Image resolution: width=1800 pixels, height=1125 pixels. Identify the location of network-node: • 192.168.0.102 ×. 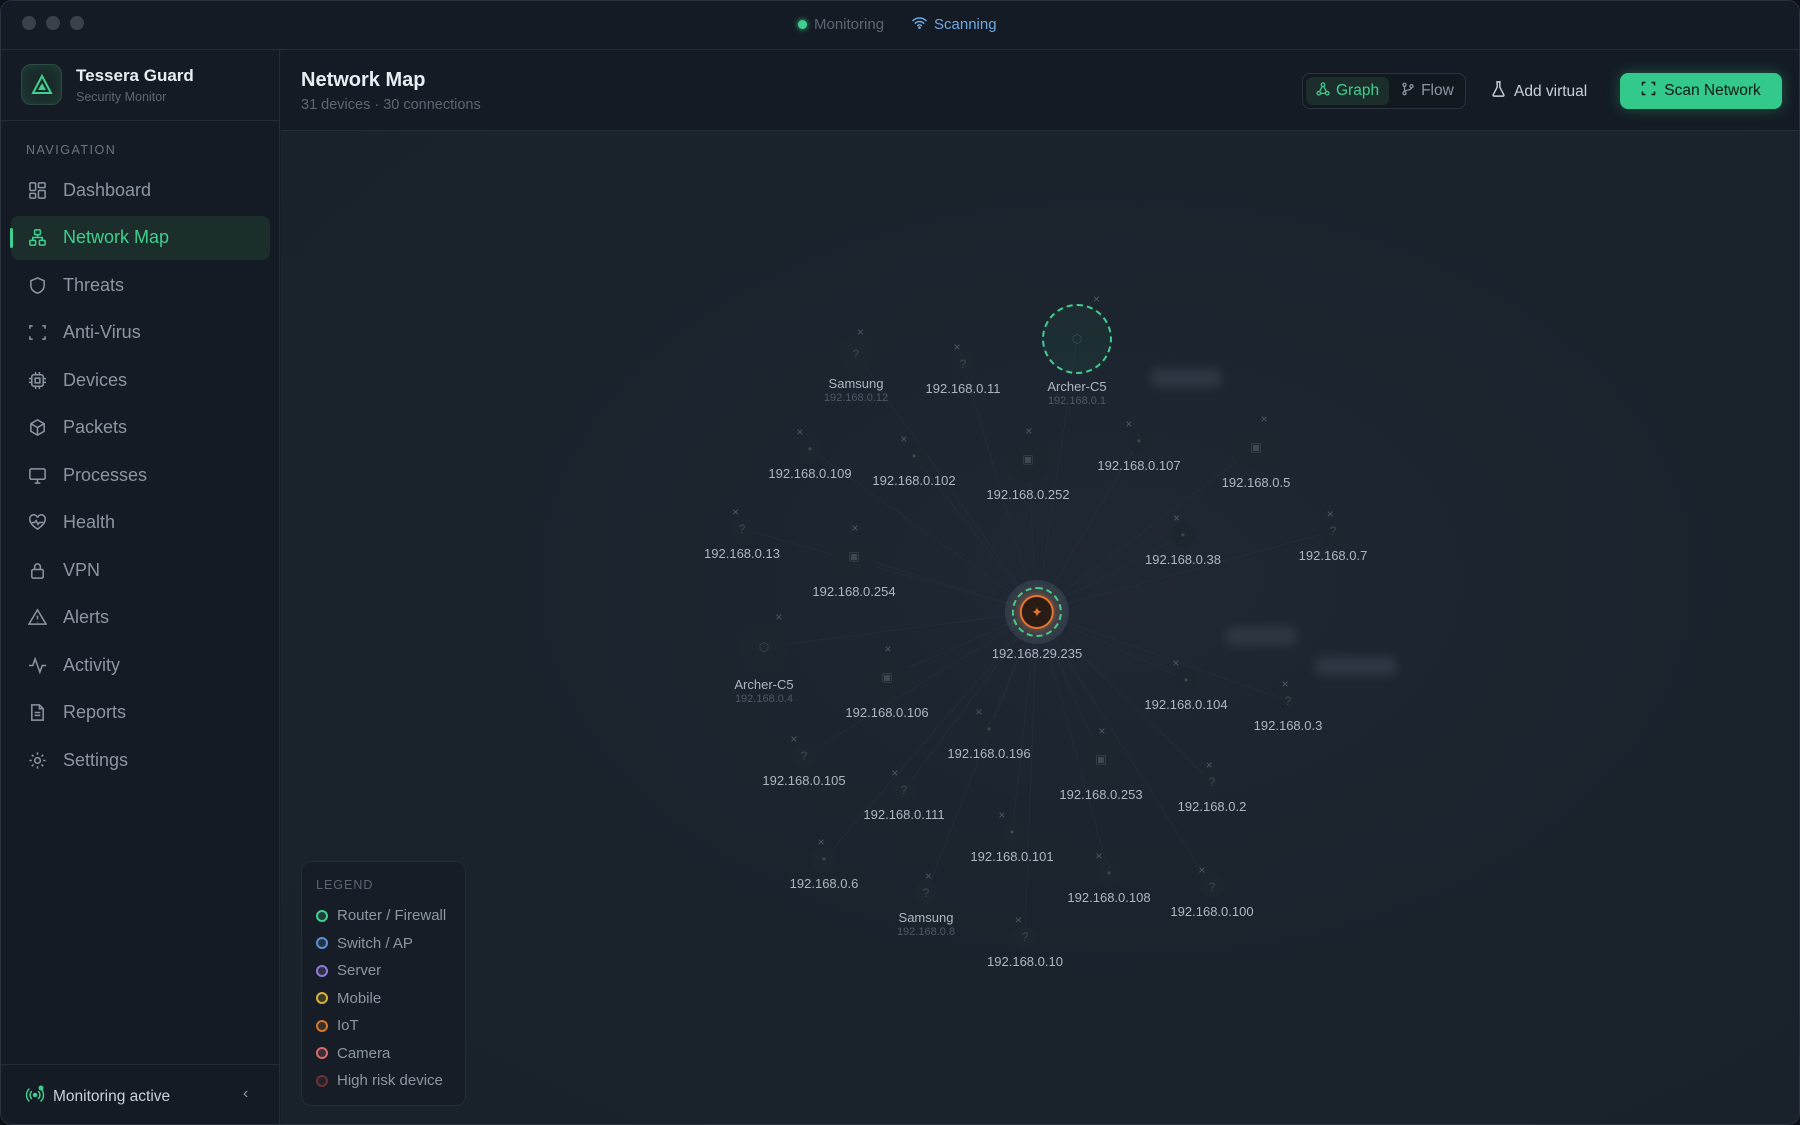
(913, 460).